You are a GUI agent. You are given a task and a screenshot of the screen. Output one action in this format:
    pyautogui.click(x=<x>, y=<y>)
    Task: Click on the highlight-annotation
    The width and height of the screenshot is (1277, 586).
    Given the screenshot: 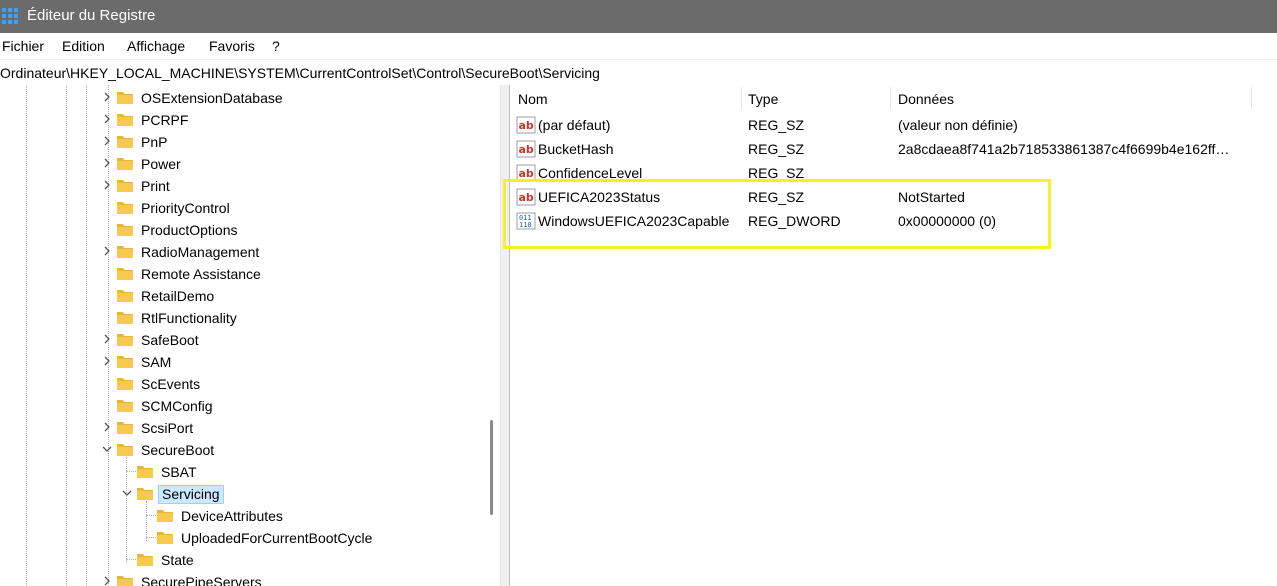 What is the action you would take?
    pyautogui.click(x=777, y=214)
    